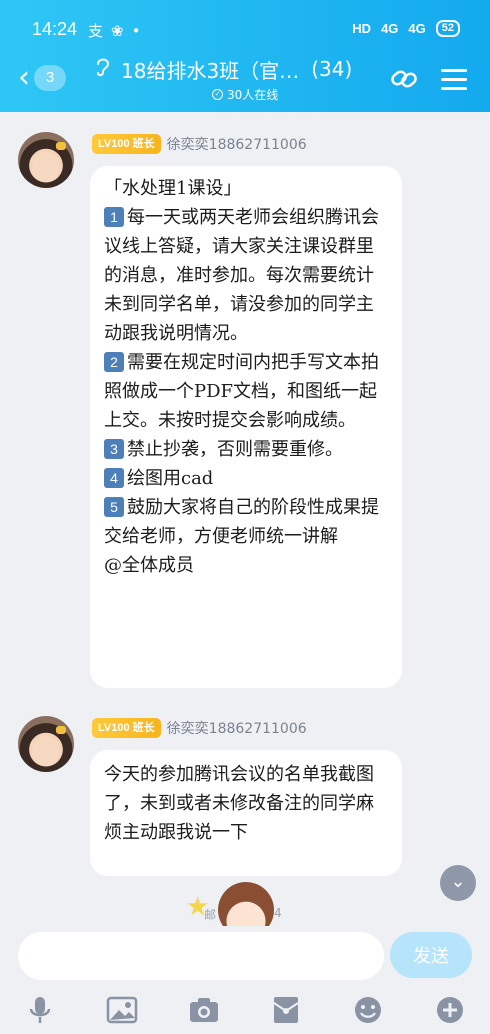  I want to click on unread-count: 3, so click(50, 78).